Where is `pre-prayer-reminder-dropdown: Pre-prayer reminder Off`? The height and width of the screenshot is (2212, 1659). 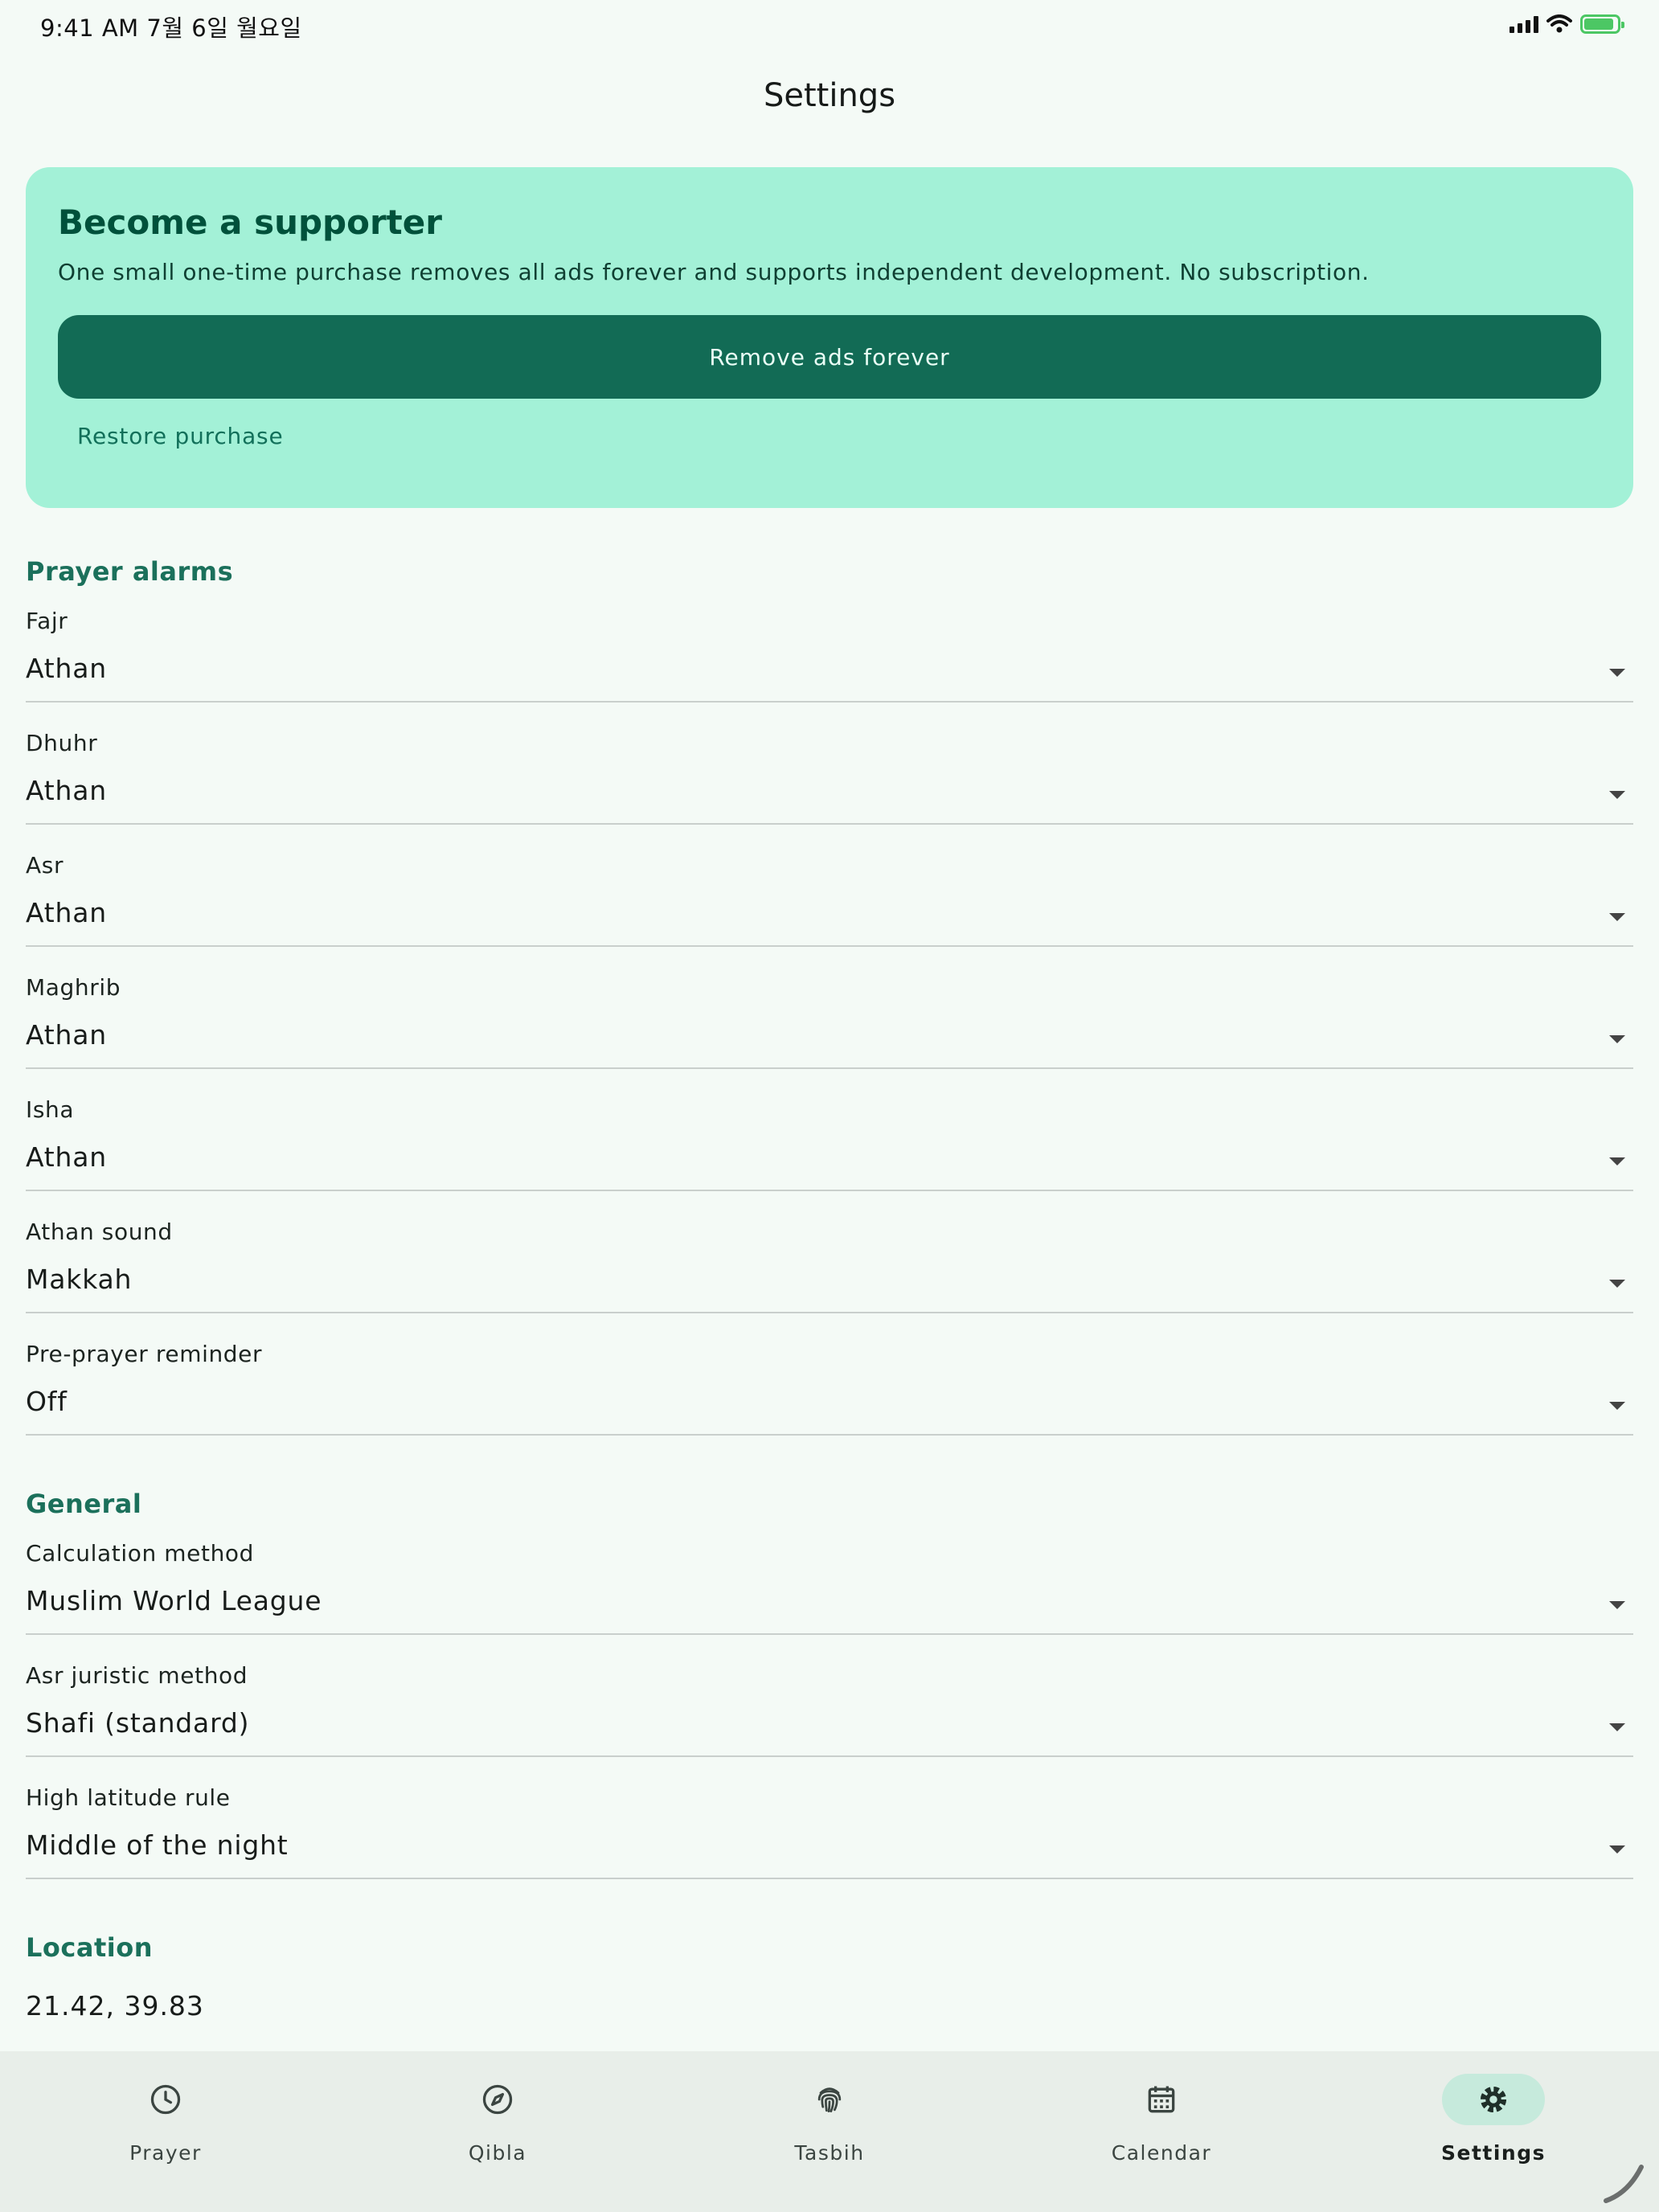 pre-prayer-reminder-dropdown: Pre-prayer reminder Off is located at coordinates (829, 1401).